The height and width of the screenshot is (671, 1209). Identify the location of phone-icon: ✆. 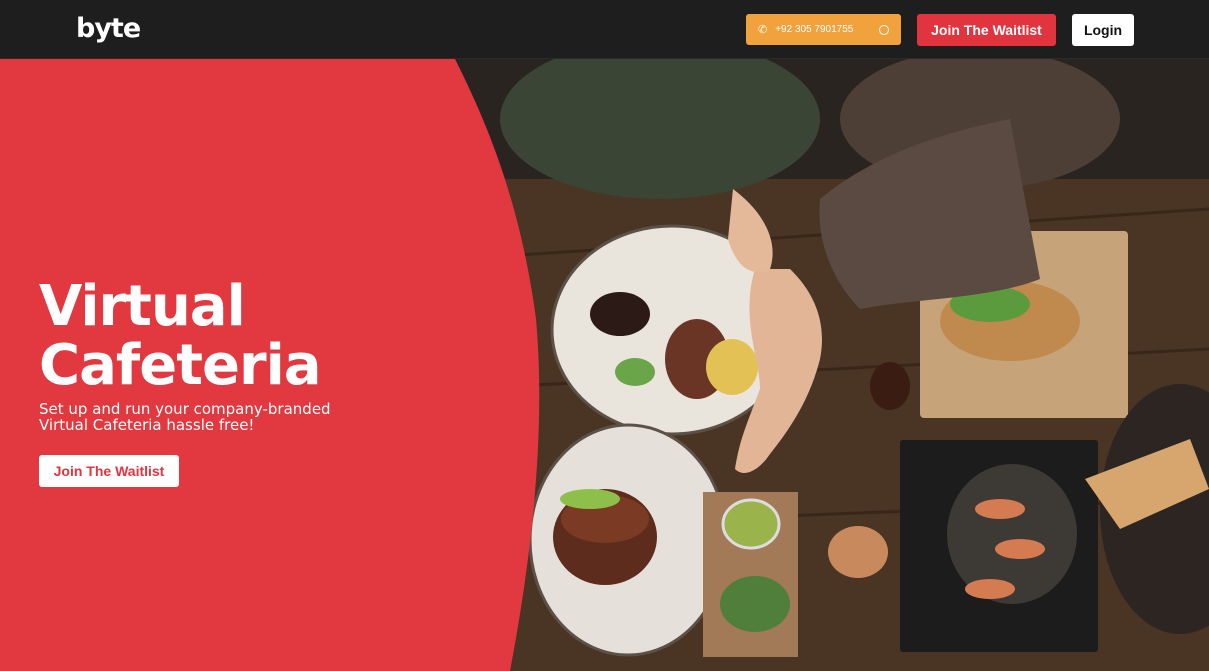
(763, 30).